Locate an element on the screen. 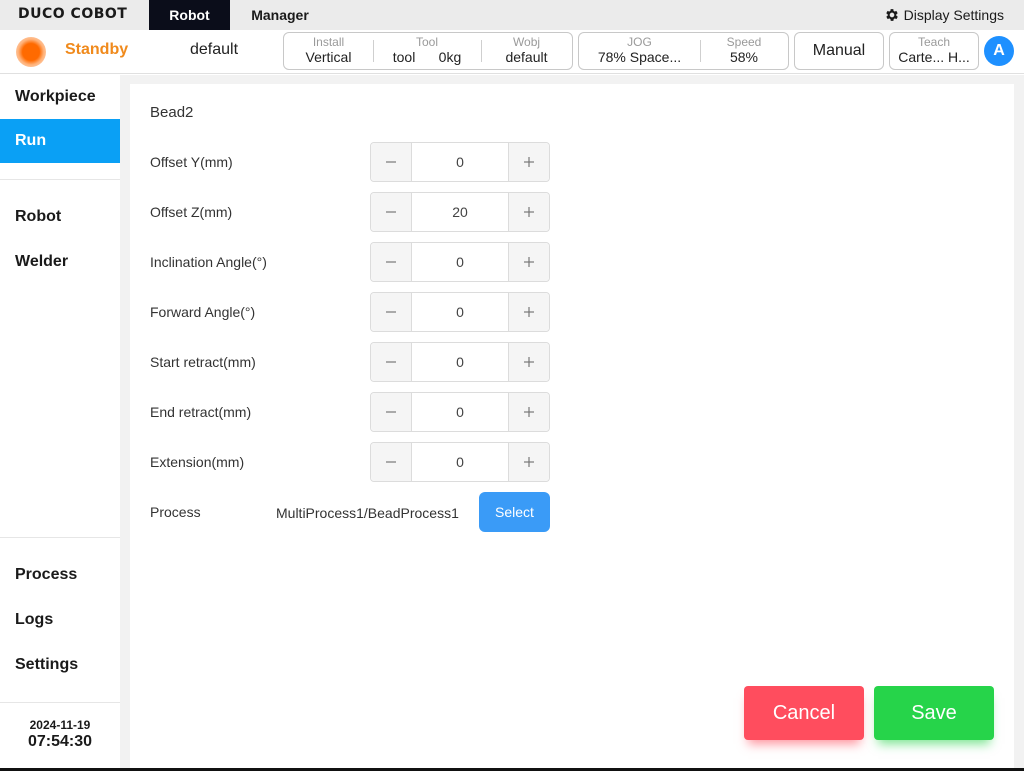  date-text: 2024-11-19 is located at coordinates (60, 725).